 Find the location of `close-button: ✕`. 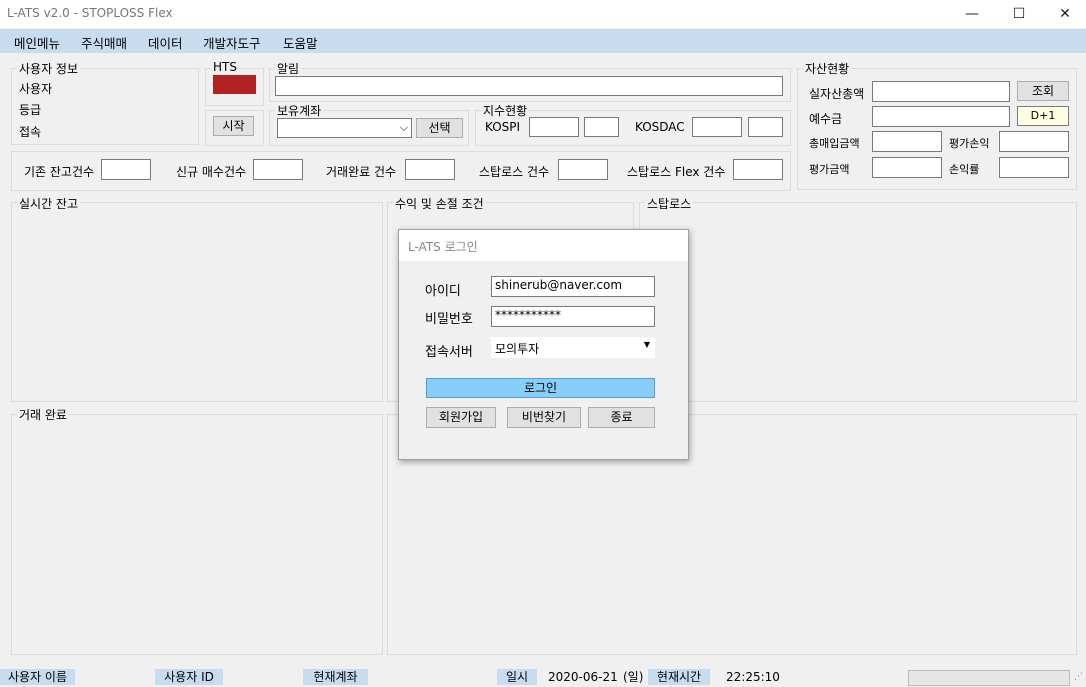

close-button: ✕ is located at coordinates (1064, 14).